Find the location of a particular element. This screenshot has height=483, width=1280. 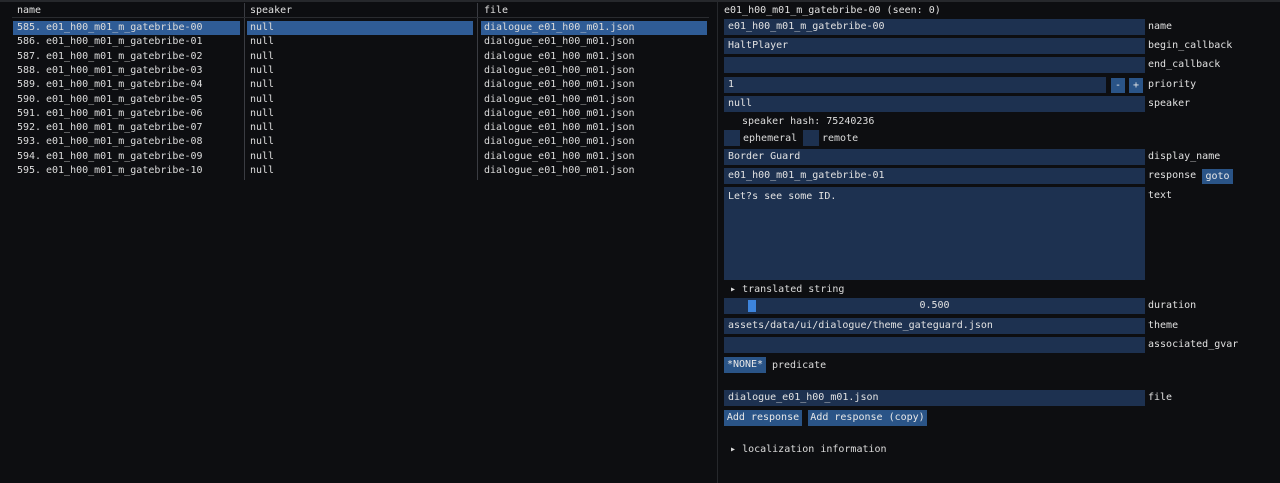

row-name-cell: e01_h00_m01_m_gatebribe-08 is located at coordinates (124, 142).